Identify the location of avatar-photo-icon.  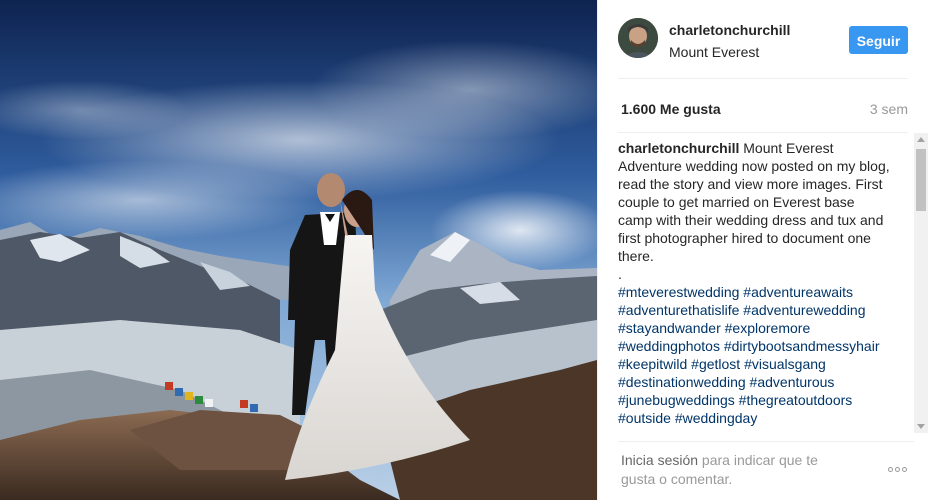
(638, 38).